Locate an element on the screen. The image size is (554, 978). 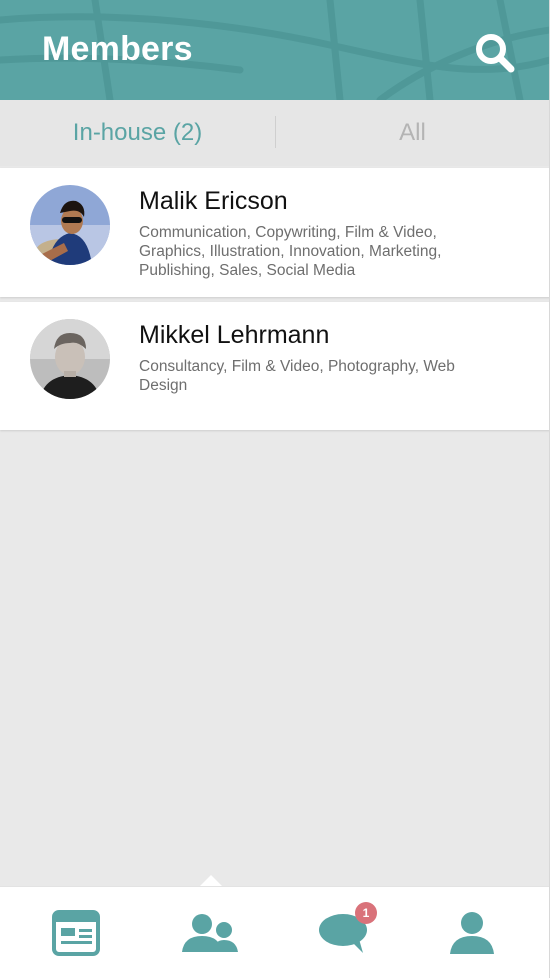
member-name: Mikkel Lehrmann is located at coordinates (234, 335).